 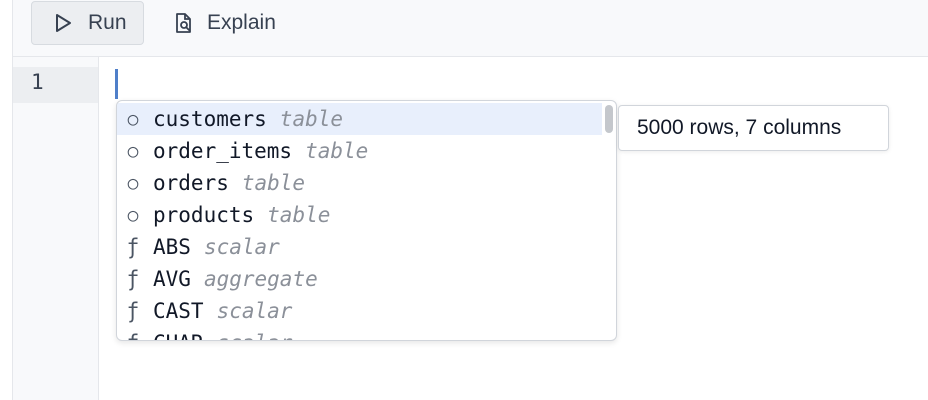 I want to click on autocomplete-scrollbar, so click(x=609, y=119).